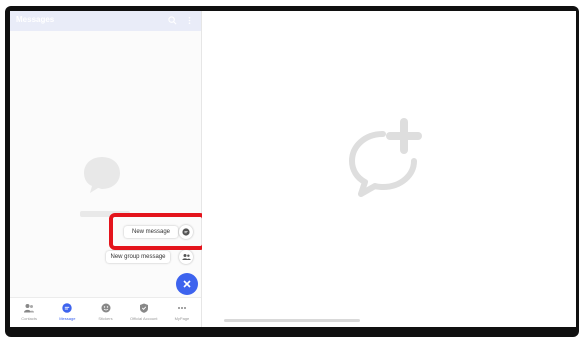 The height and width of the screenshot is (338, 583). I want to click on tab-label: Stickers, so click(105, 318).